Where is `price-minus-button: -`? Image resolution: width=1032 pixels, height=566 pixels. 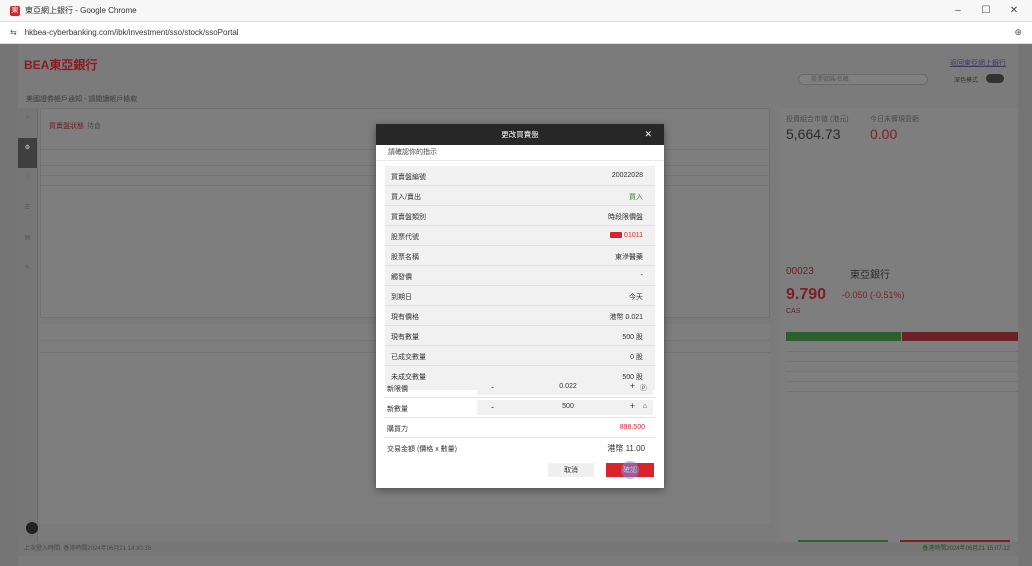
price-minus-button: - is located at coordinates (492, 387).